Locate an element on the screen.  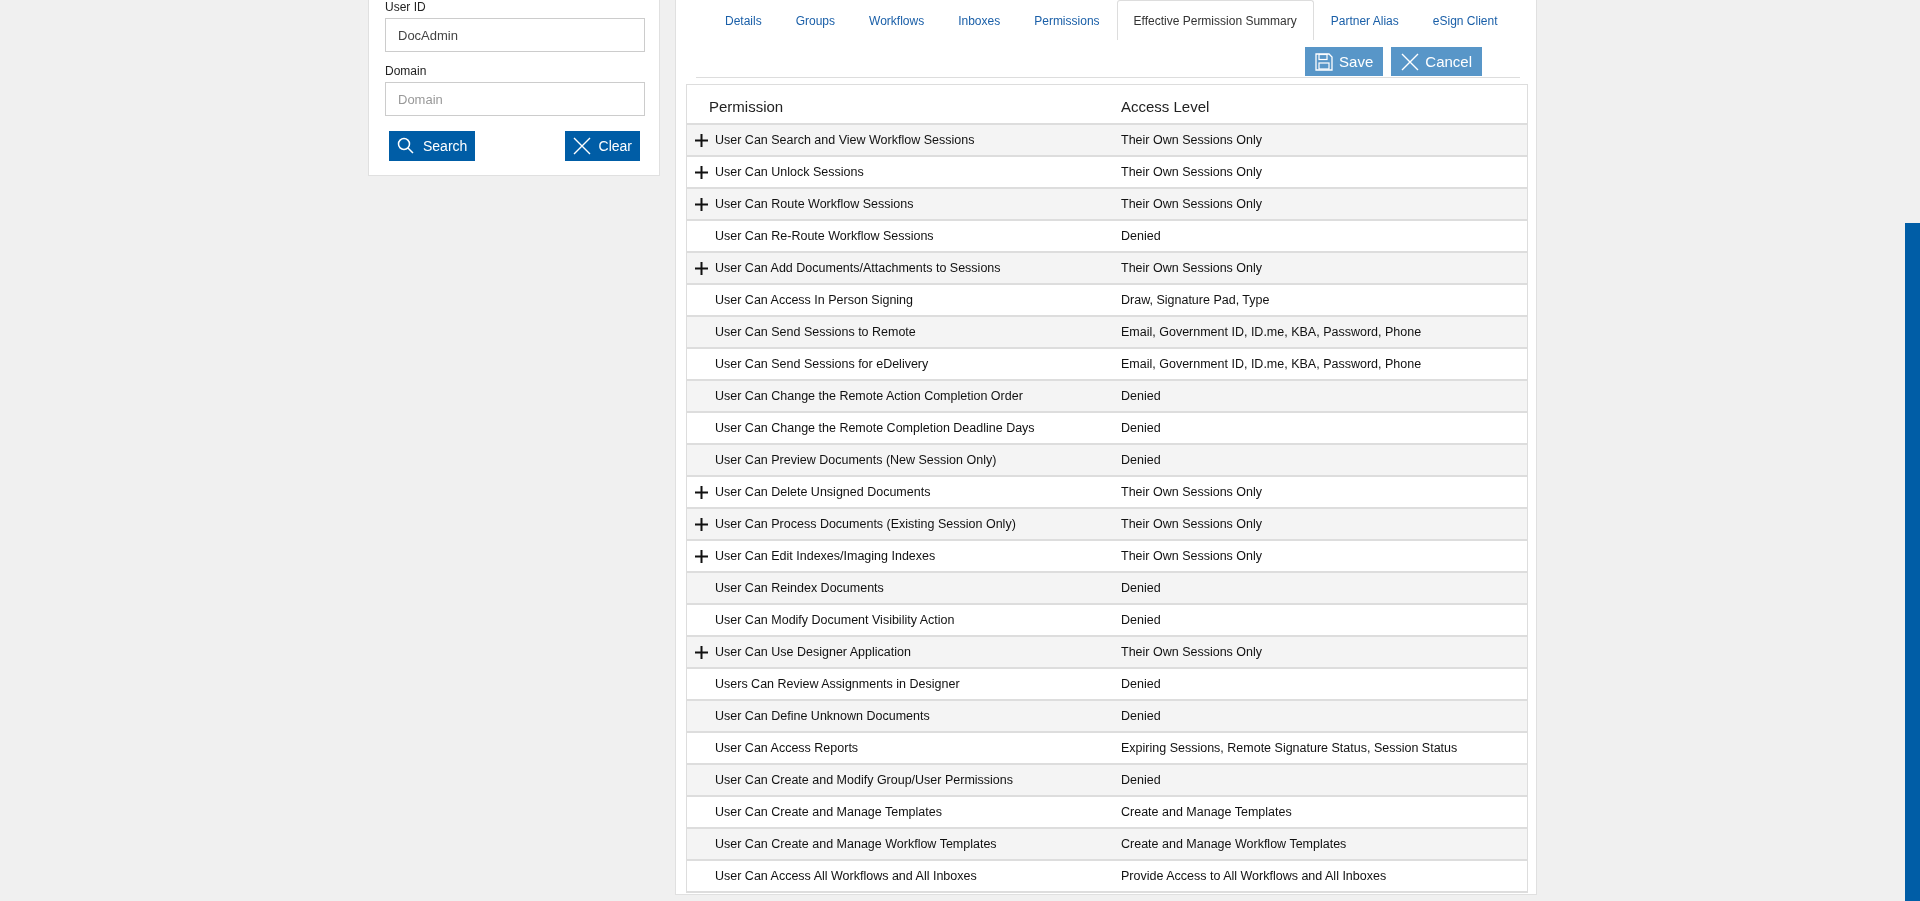
table-cell: Provide Access to All Workflows and All Inboxes is located at coordinates (1254, 876).